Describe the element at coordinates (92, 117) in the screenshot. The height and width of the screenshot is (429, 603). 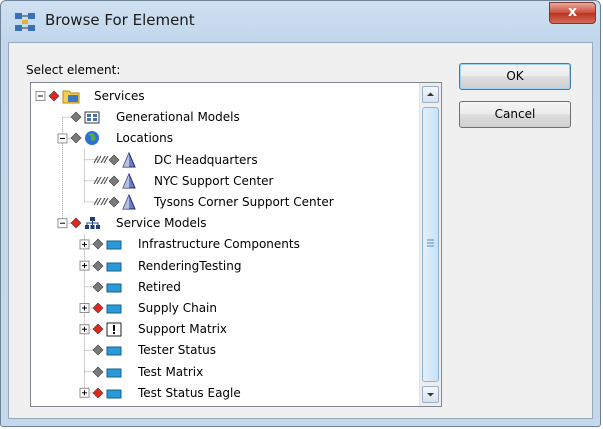
I see `table-icon` at that location.